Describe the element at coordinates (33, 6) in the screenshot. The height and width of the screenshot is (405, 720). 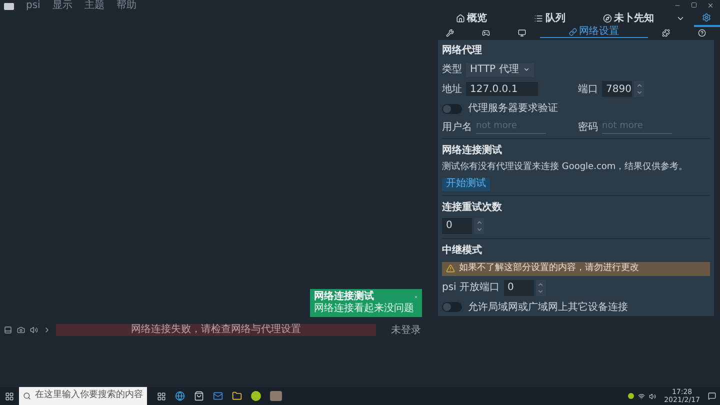
I see `menu-item: psi` at that location.